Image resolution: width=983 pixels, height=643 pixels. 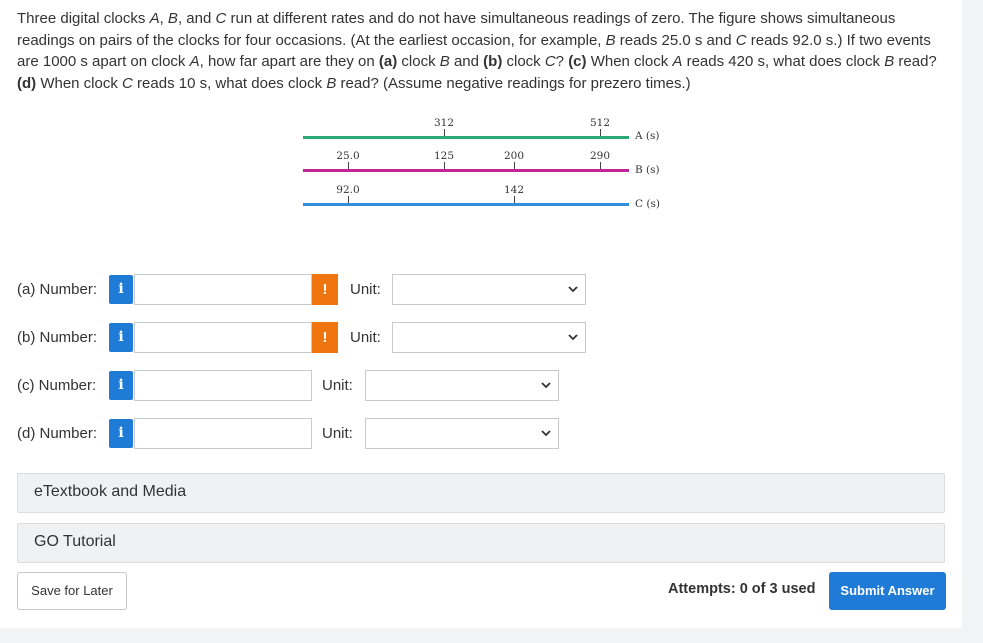 What do you see at coordinates (110, 491) in the screenshot?
I see `etextbook-label: eTextbook and Media` at bounding box center [110, 491].